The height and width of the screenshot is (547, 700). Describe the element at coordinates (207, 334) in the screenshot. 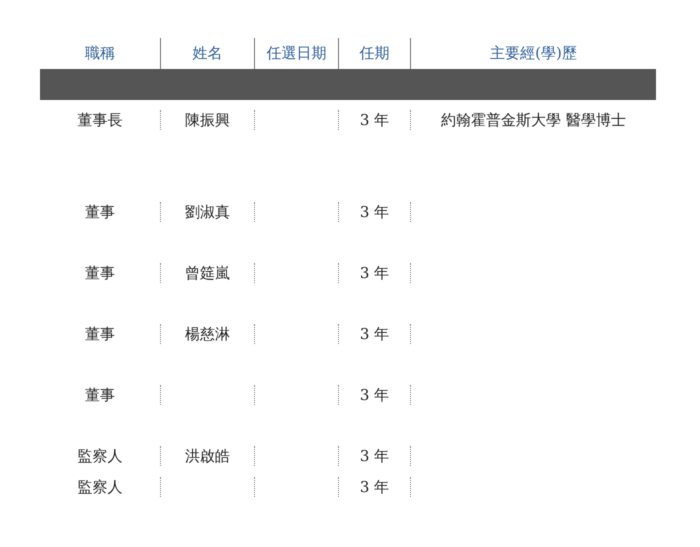

I see `table-cell: 楊慈淋` at that location.